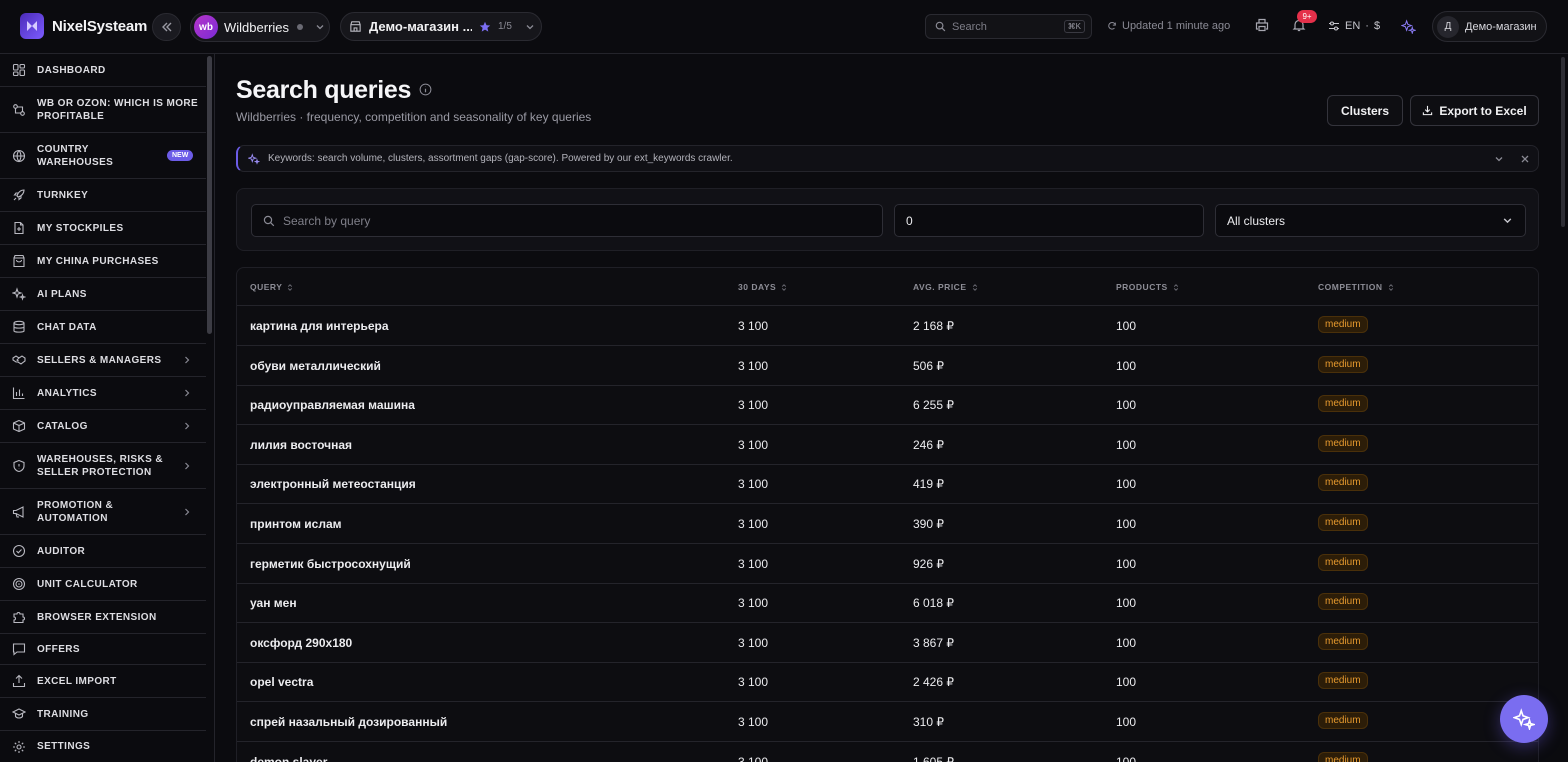 This screenshot has height=762, width=1568. I want to click on sidebar-item-turnkey: TURNKEY, so click(103, 195).